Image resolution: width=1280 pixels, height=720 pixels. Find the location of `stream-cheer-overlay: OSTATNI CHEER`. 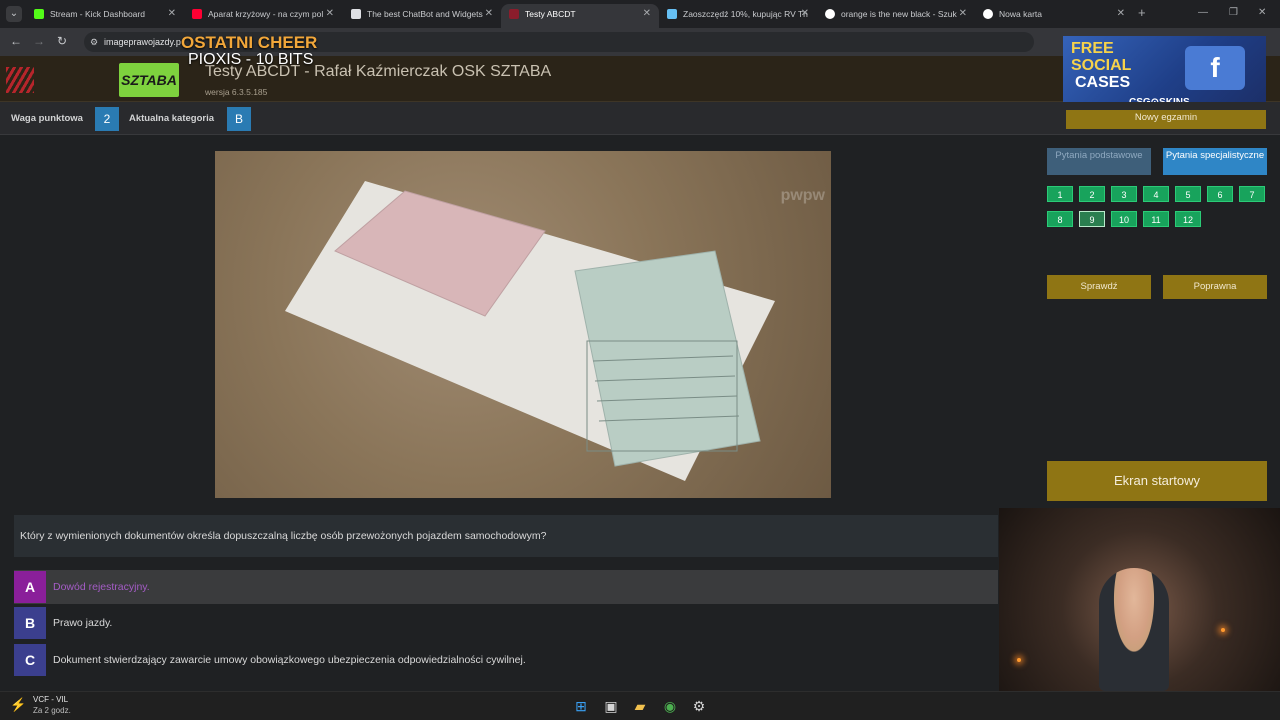

stream-cheer-overlay: OSTATNI CHEER is located at coordinates (249, 42).